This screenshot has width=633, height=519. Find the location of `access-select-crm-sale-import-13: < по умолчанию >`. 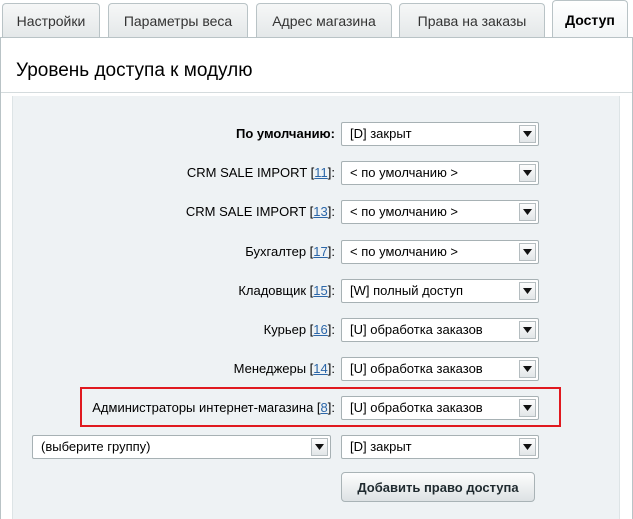

access-select-crm-sale-import-13: < по умолчанию > is located at coordinates (440, 212).